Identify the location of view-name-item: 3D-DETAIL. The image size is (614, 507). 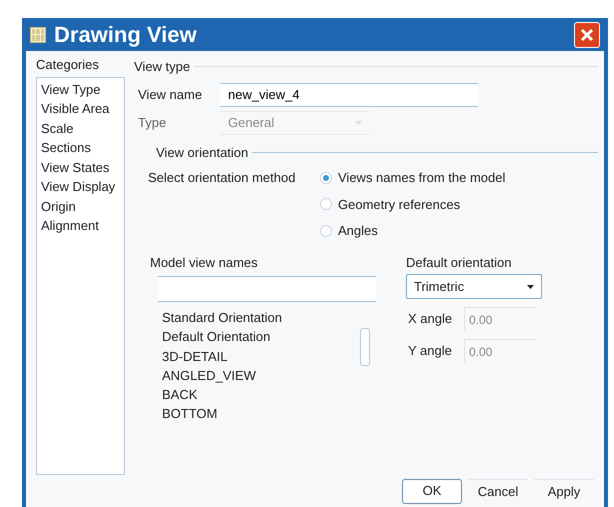
(261, 356).